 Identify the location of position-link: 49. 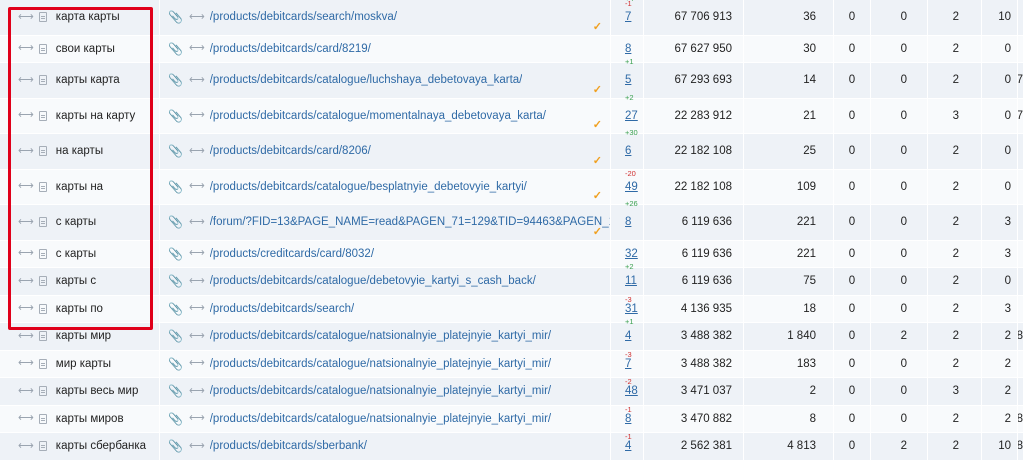
(631, 187).